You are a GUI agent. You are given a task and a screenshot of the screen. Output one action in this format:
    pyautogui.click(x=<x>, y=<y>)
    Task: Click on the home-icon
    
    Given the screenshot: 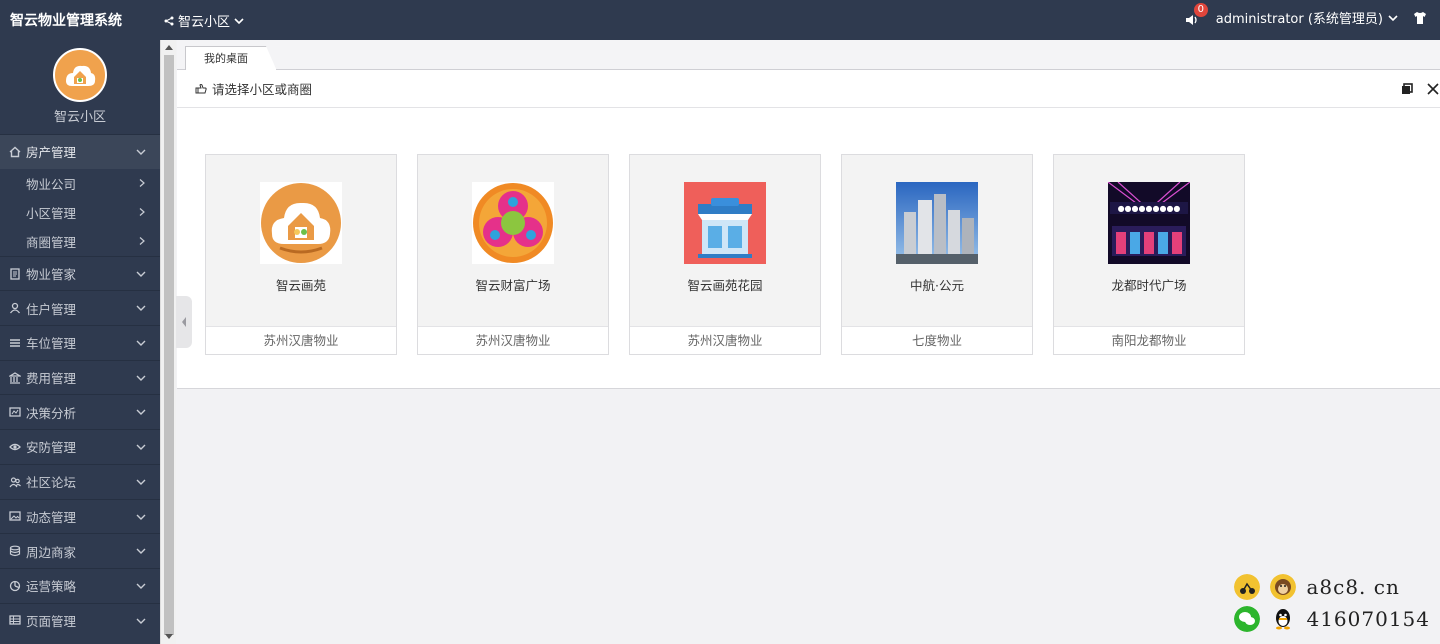 What is the action you would take?
    pyautogui.click(x=15, y=152)
    